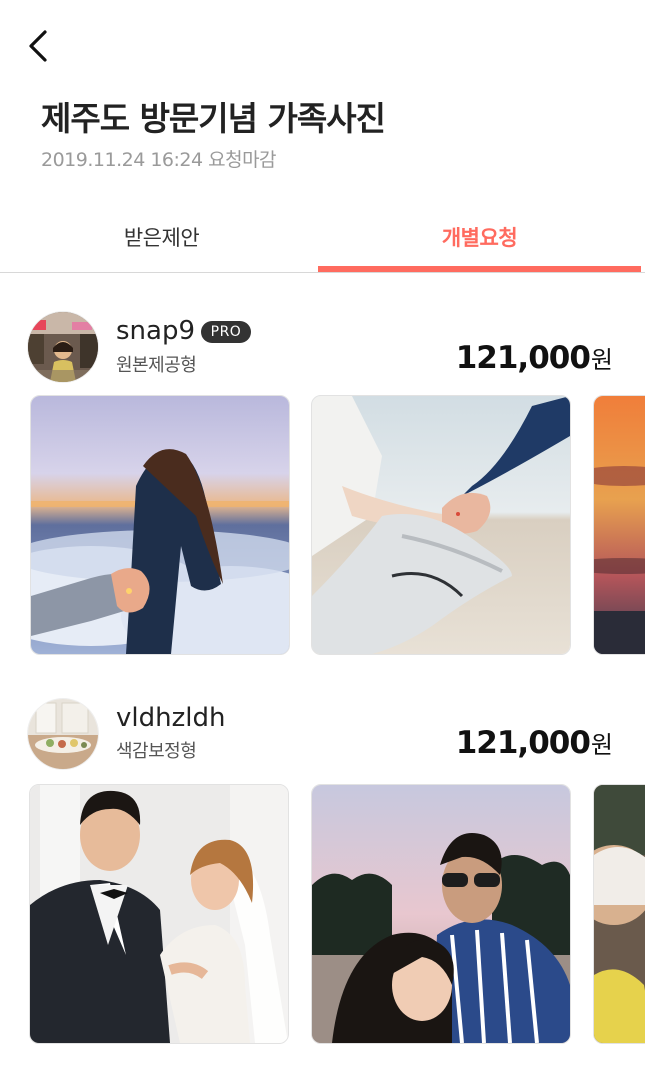  What do you see at coordinates (161, 237) in the screenshot?
I see `tab-received-offers: 받은제안` at bounding box center [161, 237].